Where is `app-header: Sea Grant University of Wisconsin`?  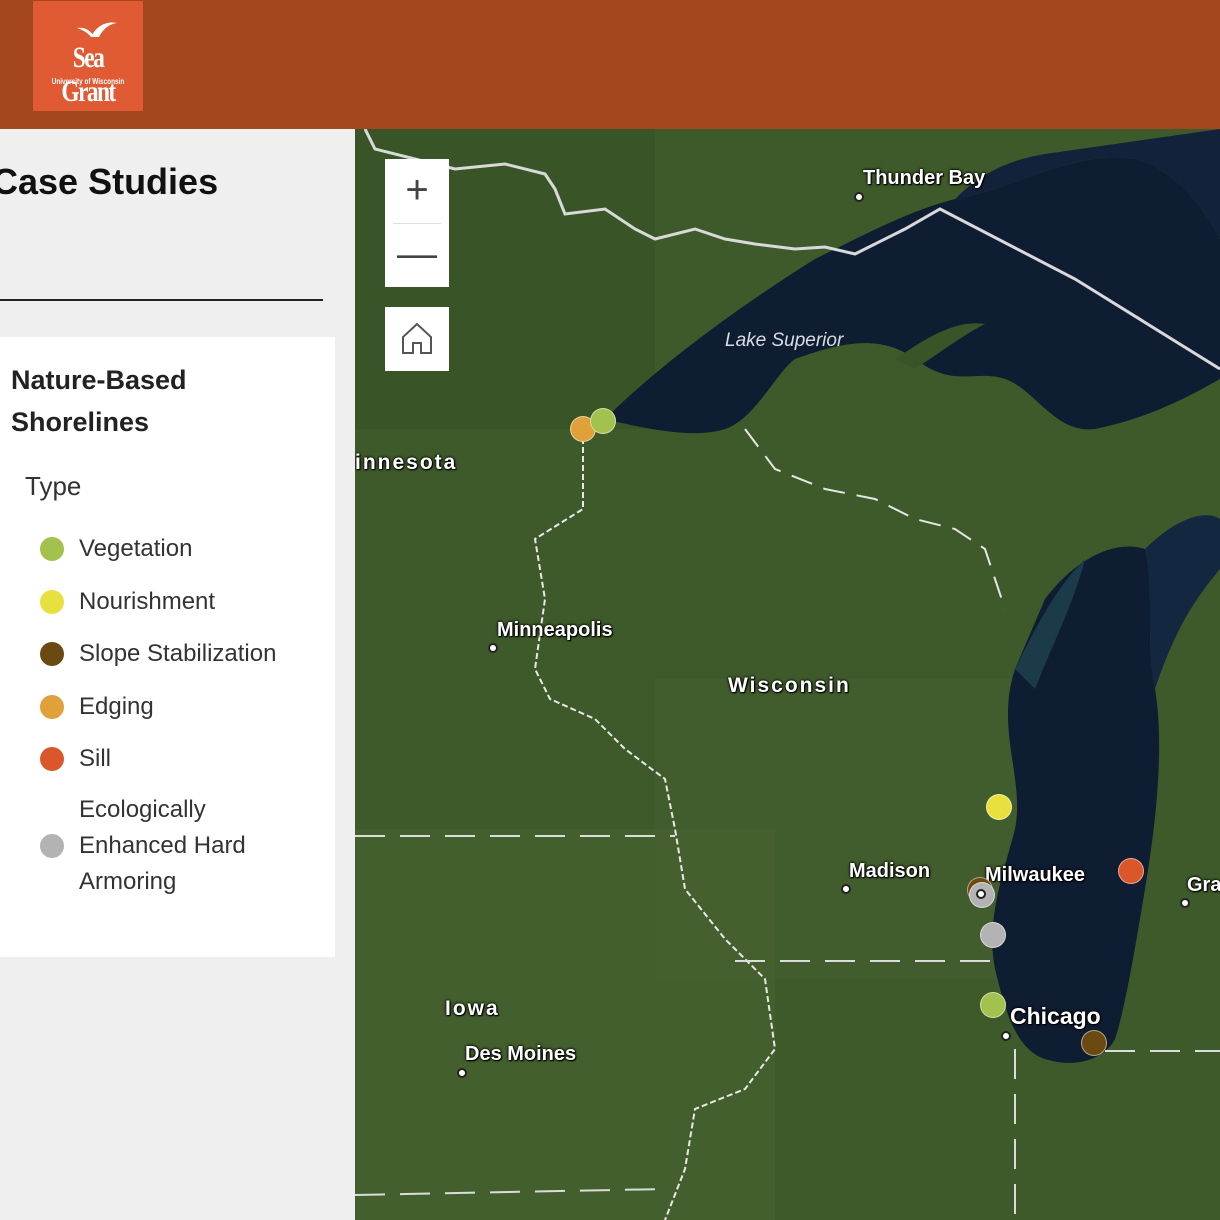
app-header: Sea Grant University of Wisconsin is located at coordinates (610, 64).